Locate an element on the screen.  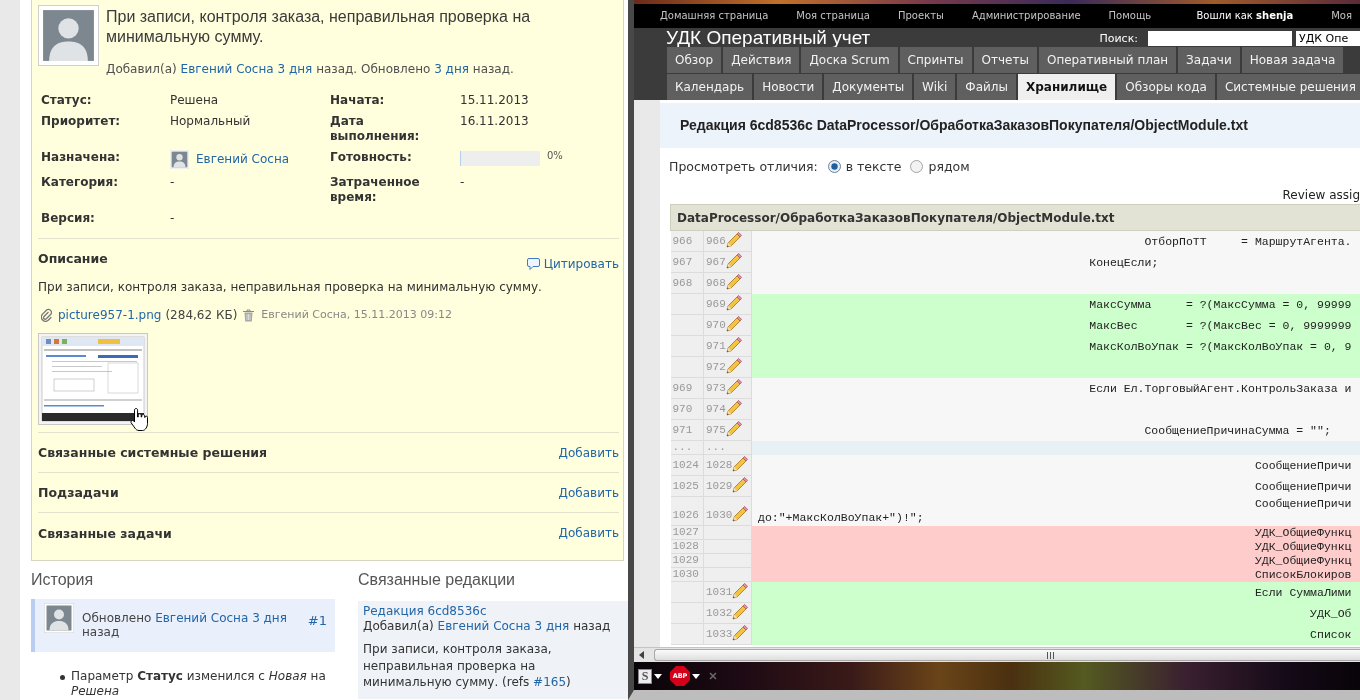
code-text: СообщениеПричи is located at coordinates (1303, 465).